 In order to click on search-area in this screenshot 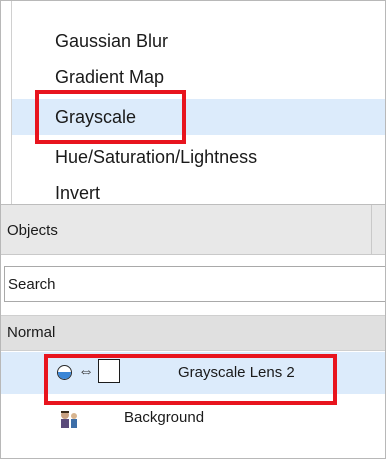, I will do `click(193, 285)`.